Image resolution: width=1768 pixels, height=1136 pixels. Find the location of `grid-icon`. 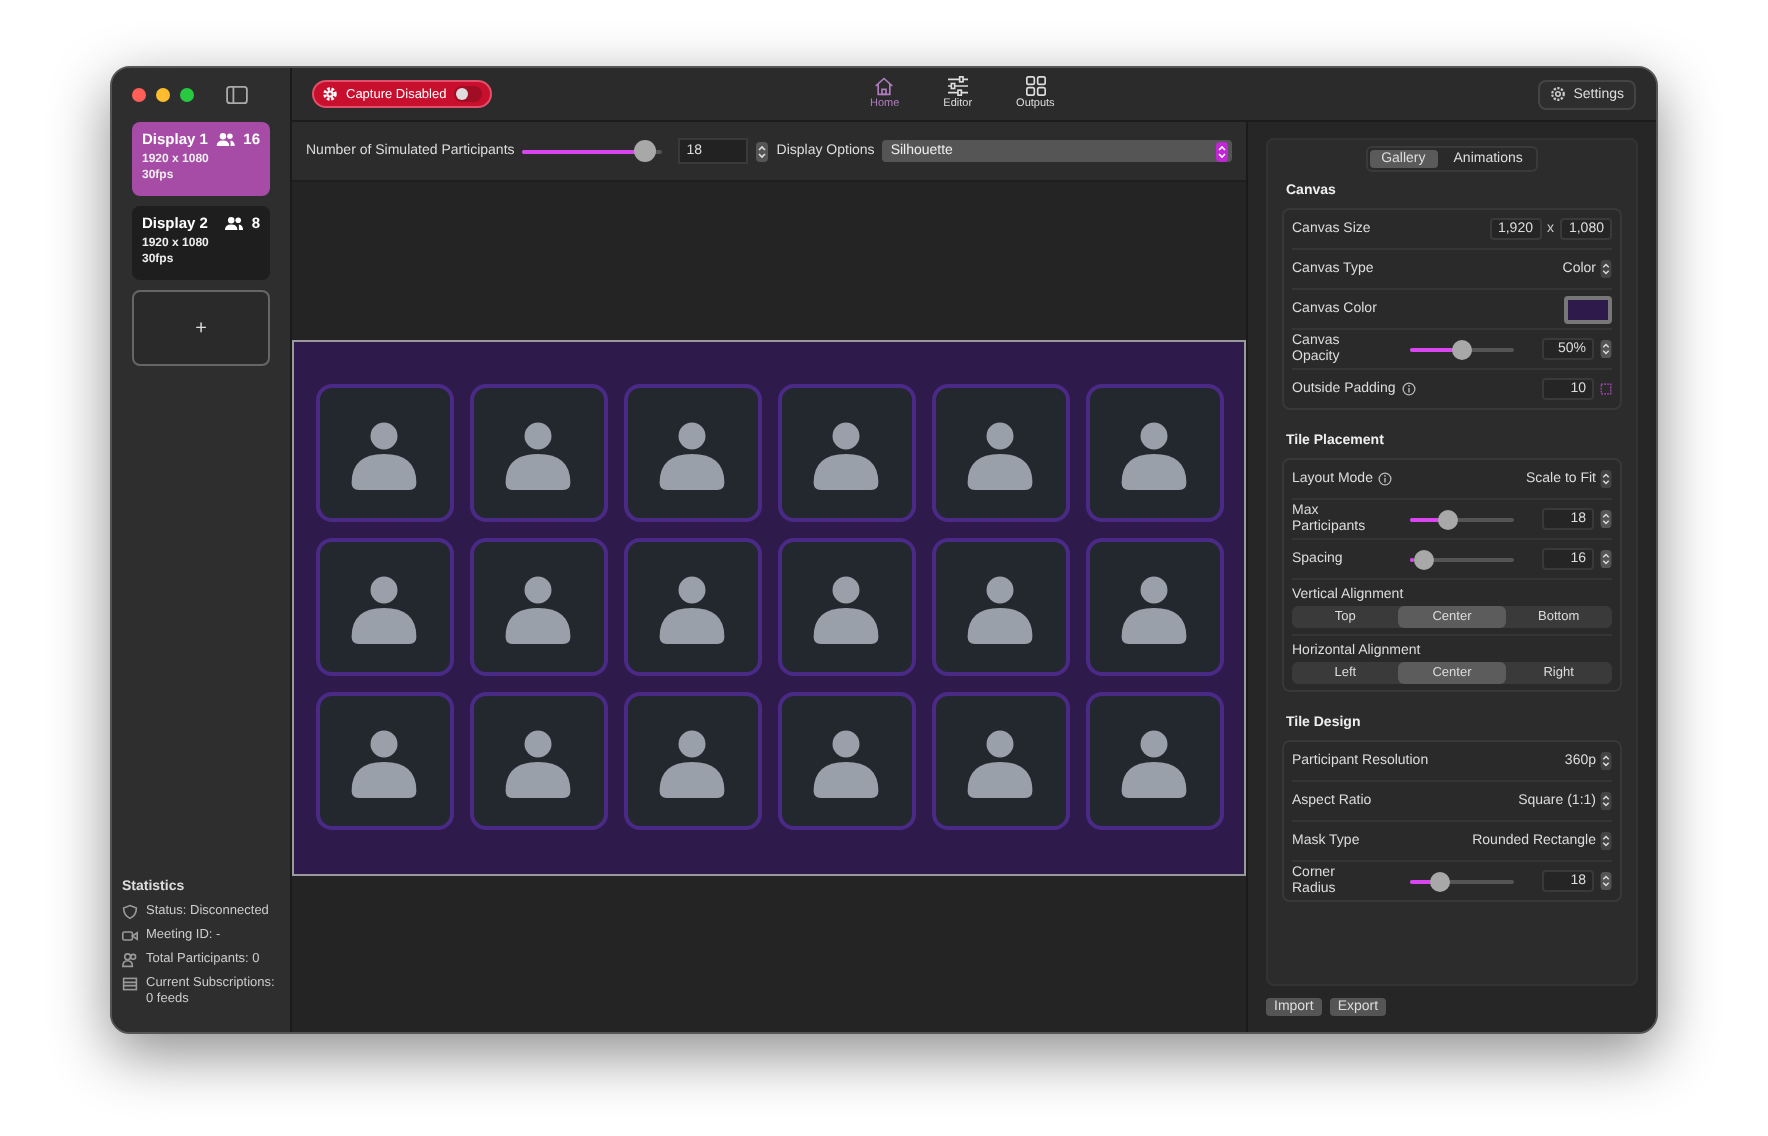

grid-icon is located at coordinates (1035, 86).